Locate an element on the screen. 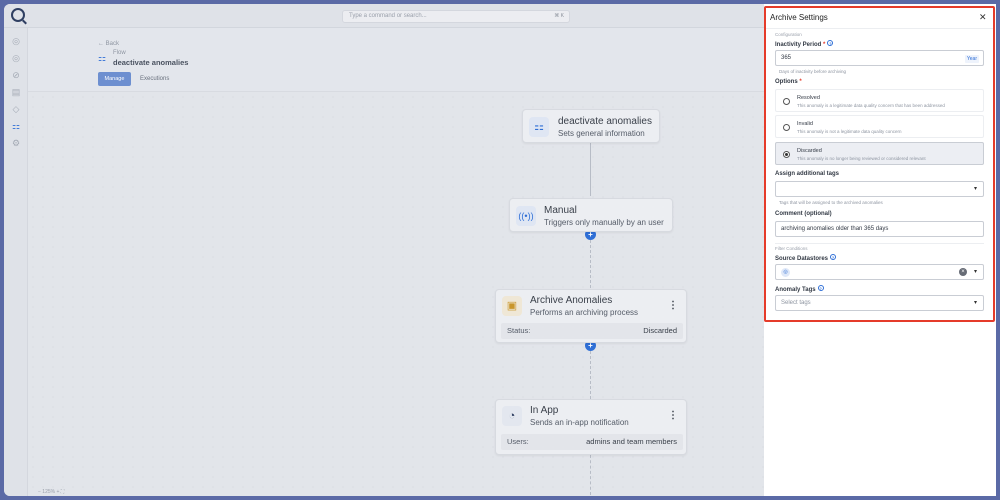 The image size is (1000, 500). app-logo-icon: ◔ is located at coordinates (512, 416).